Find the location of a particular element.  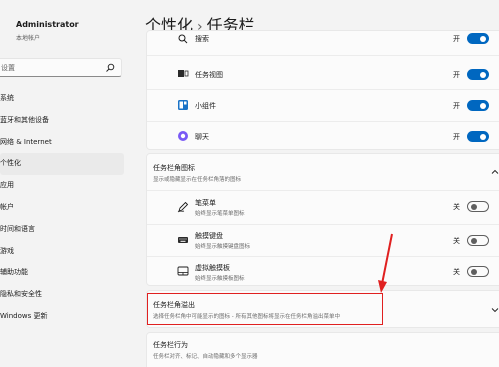

virtual-touchpad-state: 关 is located at coordinates (456, 272).